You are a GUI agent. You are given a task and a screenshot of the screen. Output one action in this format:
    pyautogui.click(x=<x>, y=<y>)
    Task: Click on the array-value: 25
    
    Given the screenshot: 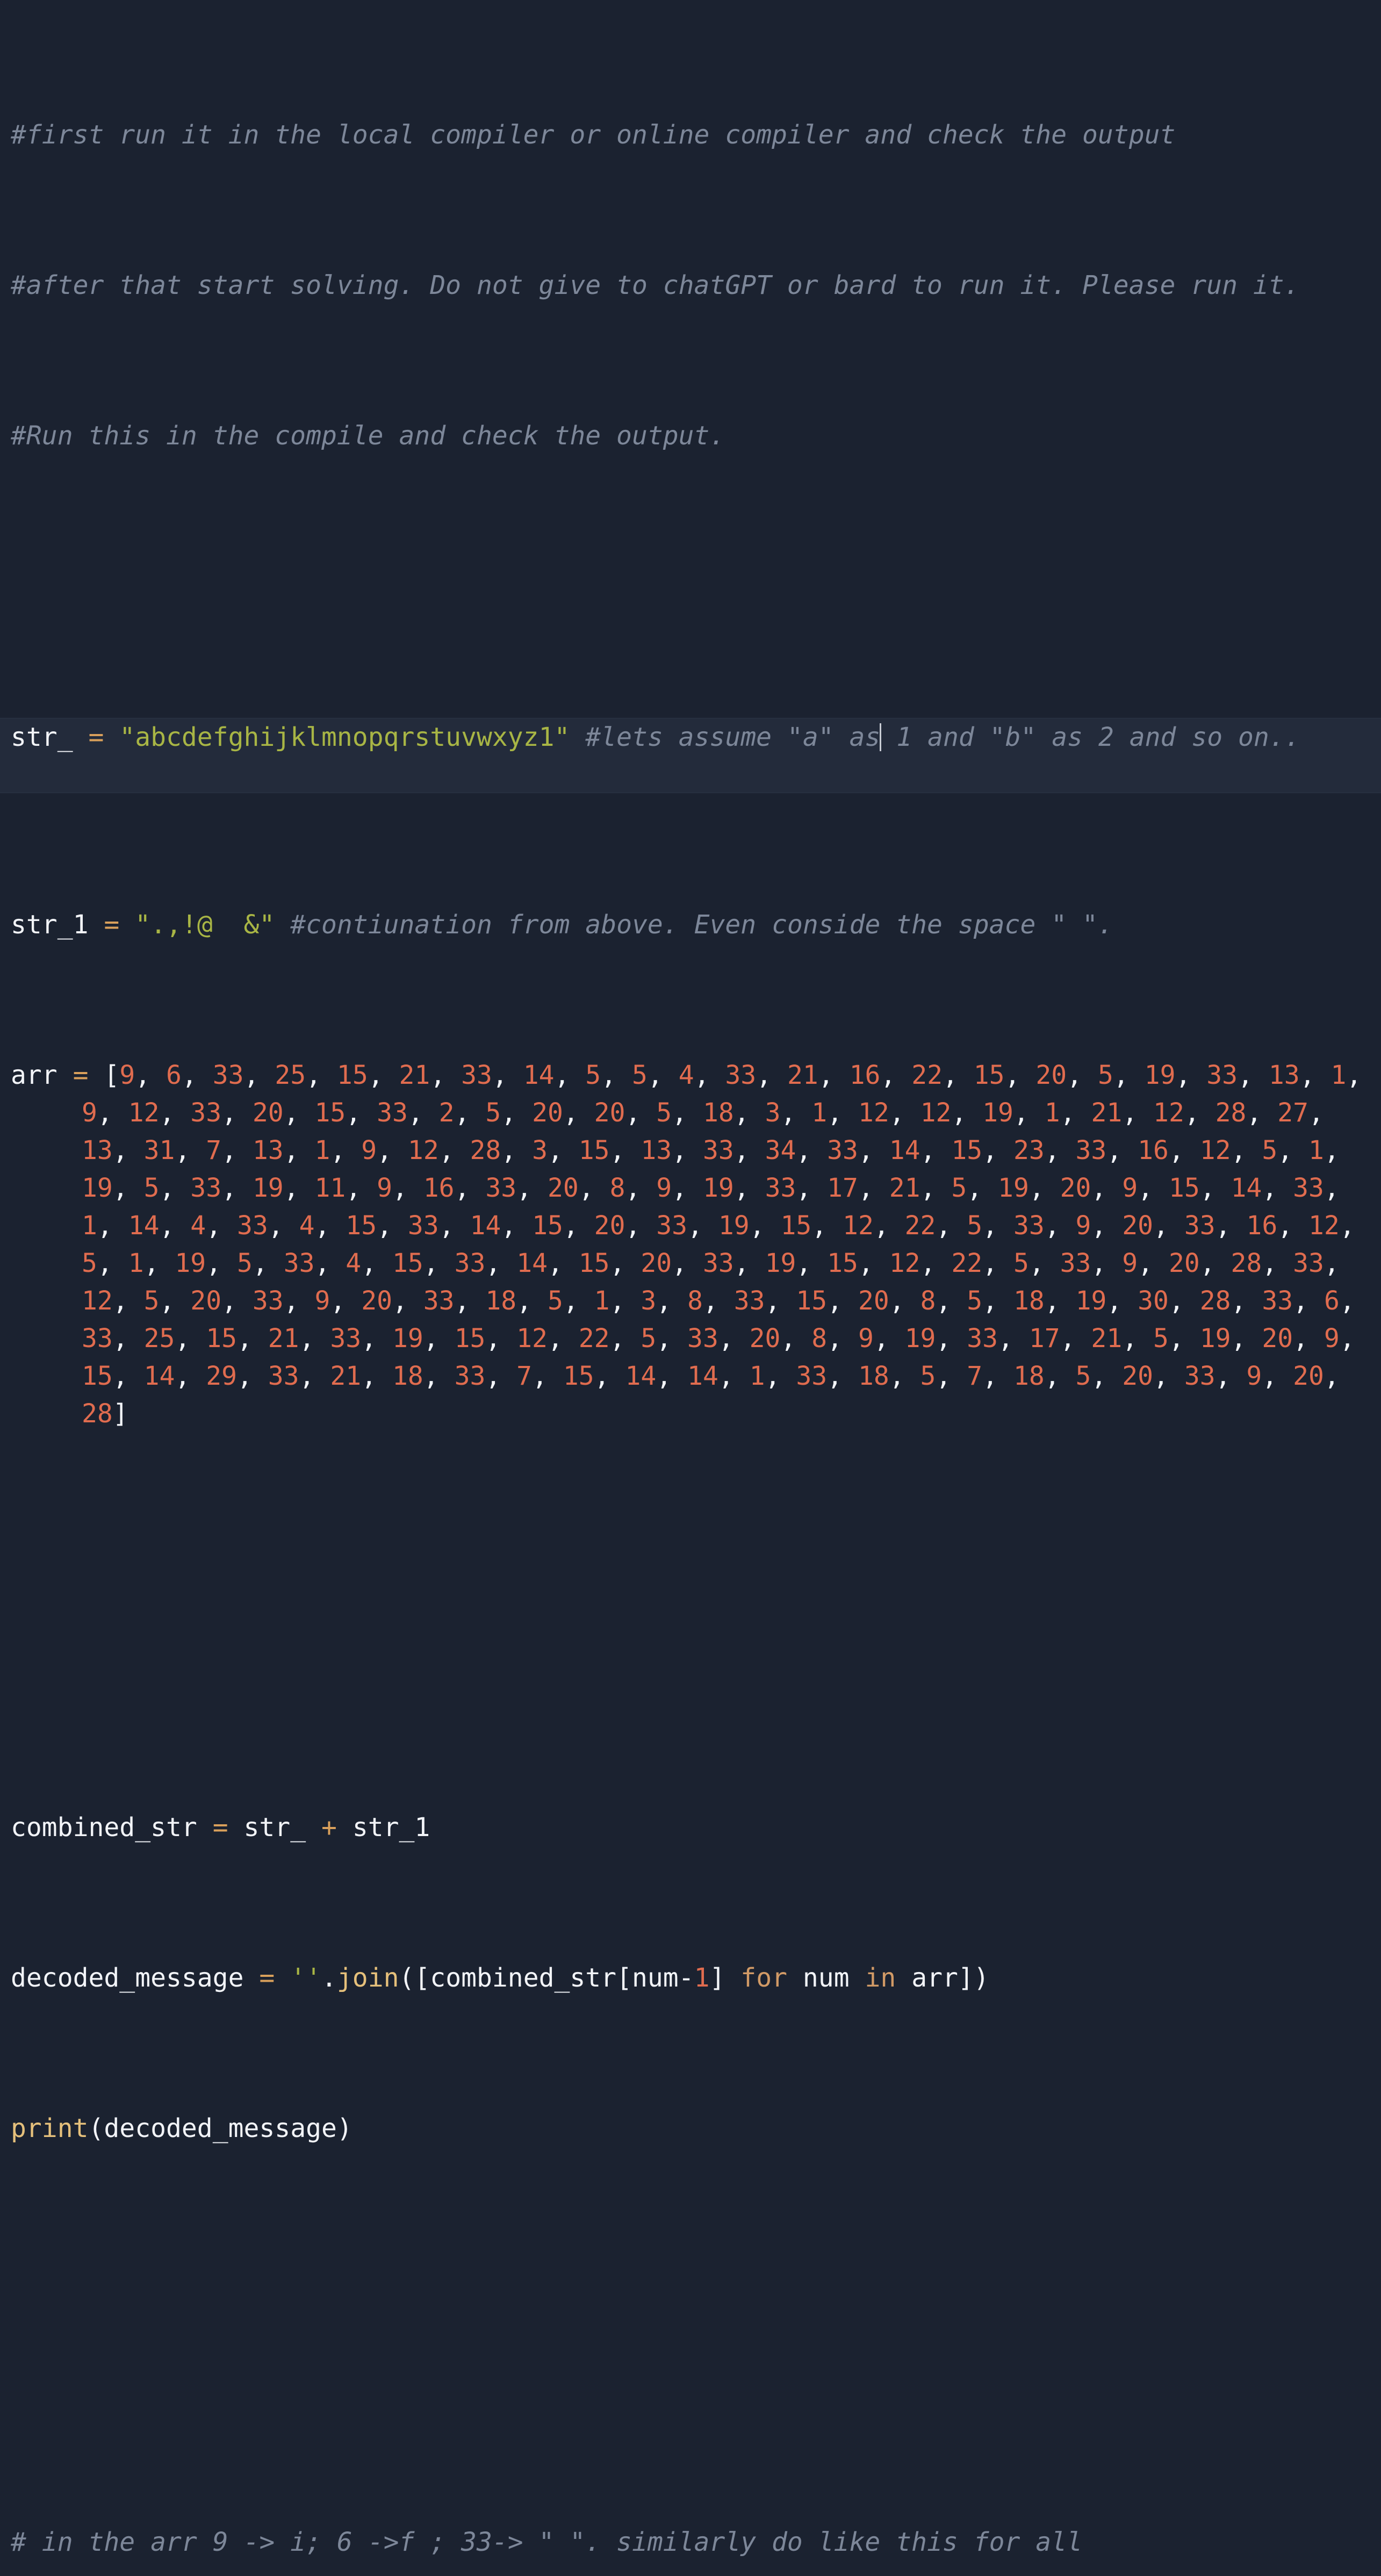 What is the action you would take?
    pyautogui.click(x=159, y=1338)
    